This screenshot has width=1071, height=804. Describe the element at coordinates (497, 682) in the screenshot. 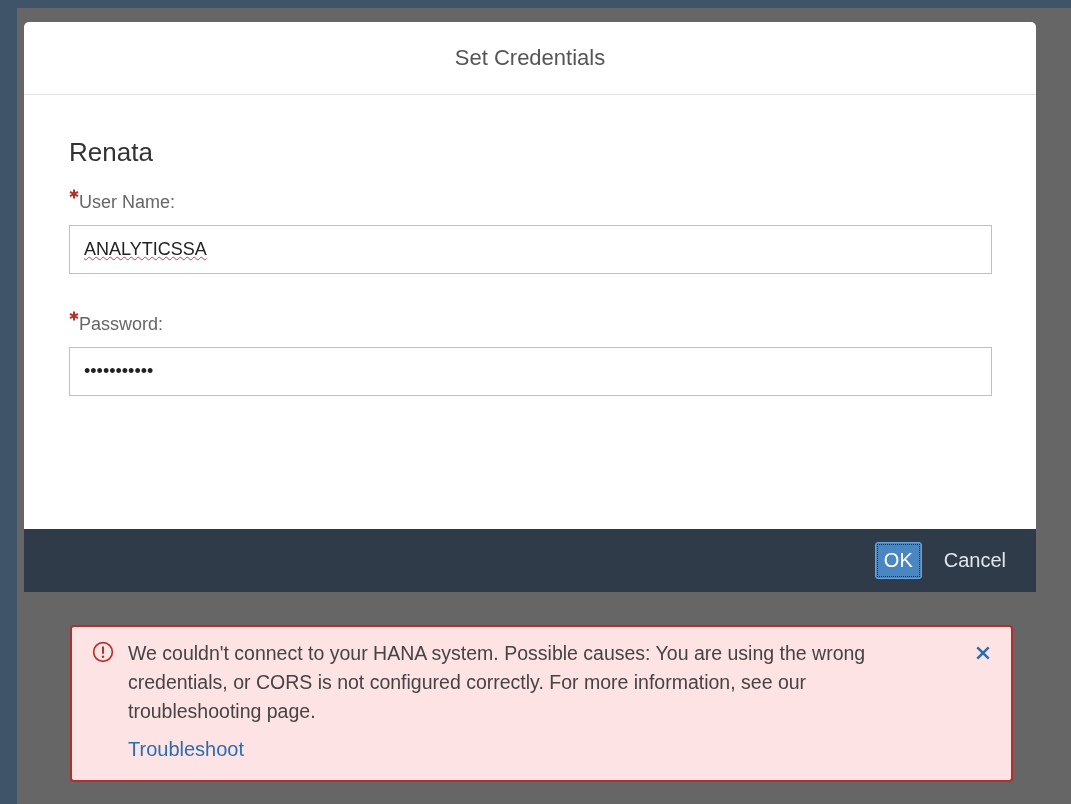

I see `error-text: We couldn't connect to your HANA system. Possible causes: You are using the wrong credentials, or CORS is not configured correctly. For more information, see our troubleshooting page.` at that location.